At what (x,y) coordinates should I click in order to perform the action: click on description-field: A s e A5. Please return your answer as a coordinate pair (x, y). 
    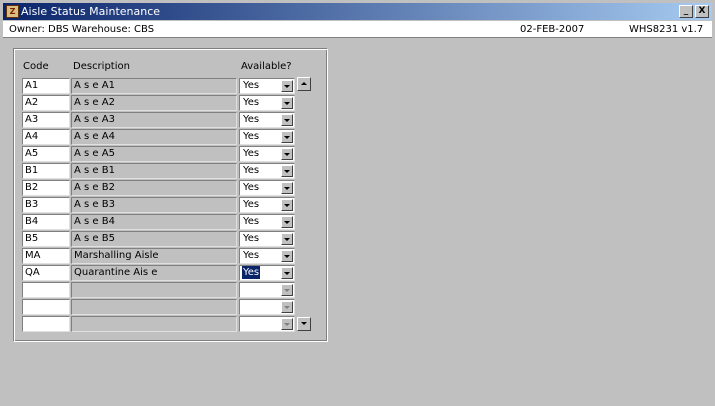
    Looking at the image, I should click on (154, 154).